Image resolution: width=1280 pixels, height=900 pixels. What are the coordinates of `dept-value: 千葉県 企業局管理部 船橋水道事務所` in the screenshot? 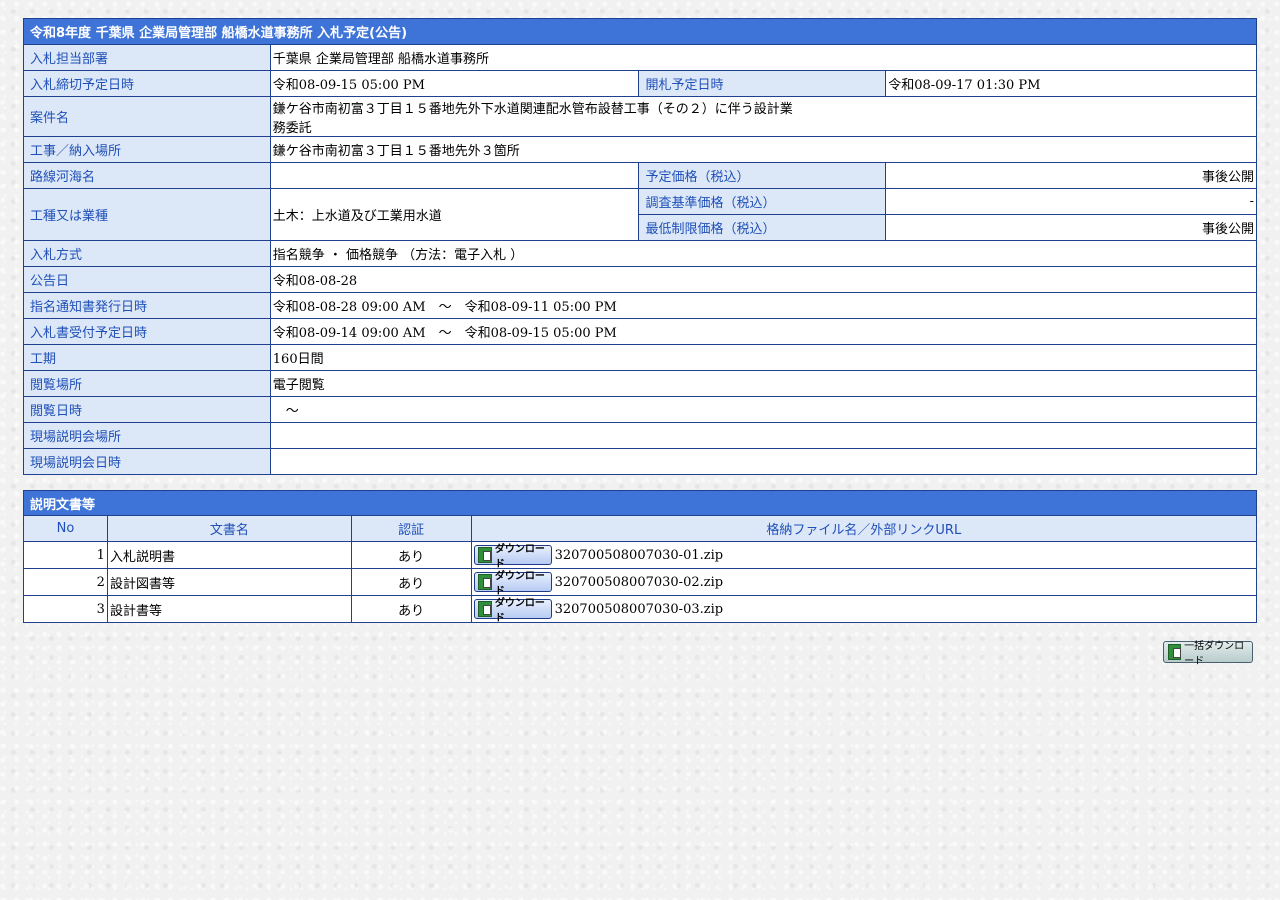 It's located at (763, 57).